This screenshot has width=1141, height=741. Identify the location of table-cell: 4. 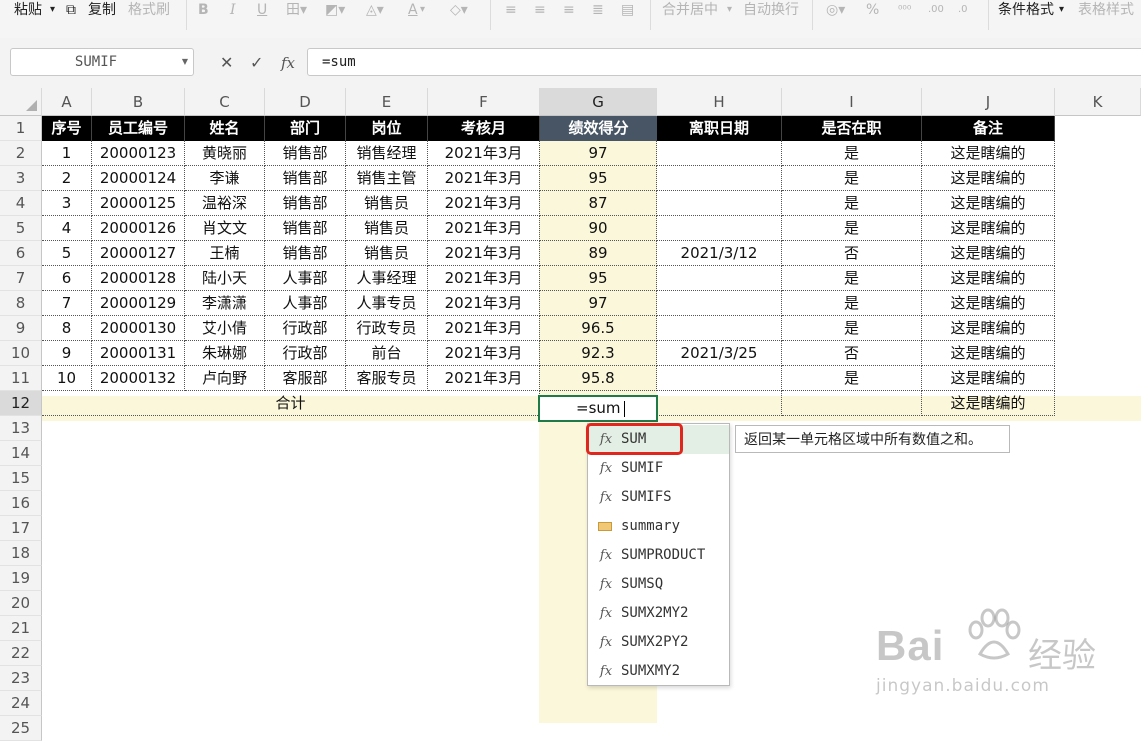
(67, 228).